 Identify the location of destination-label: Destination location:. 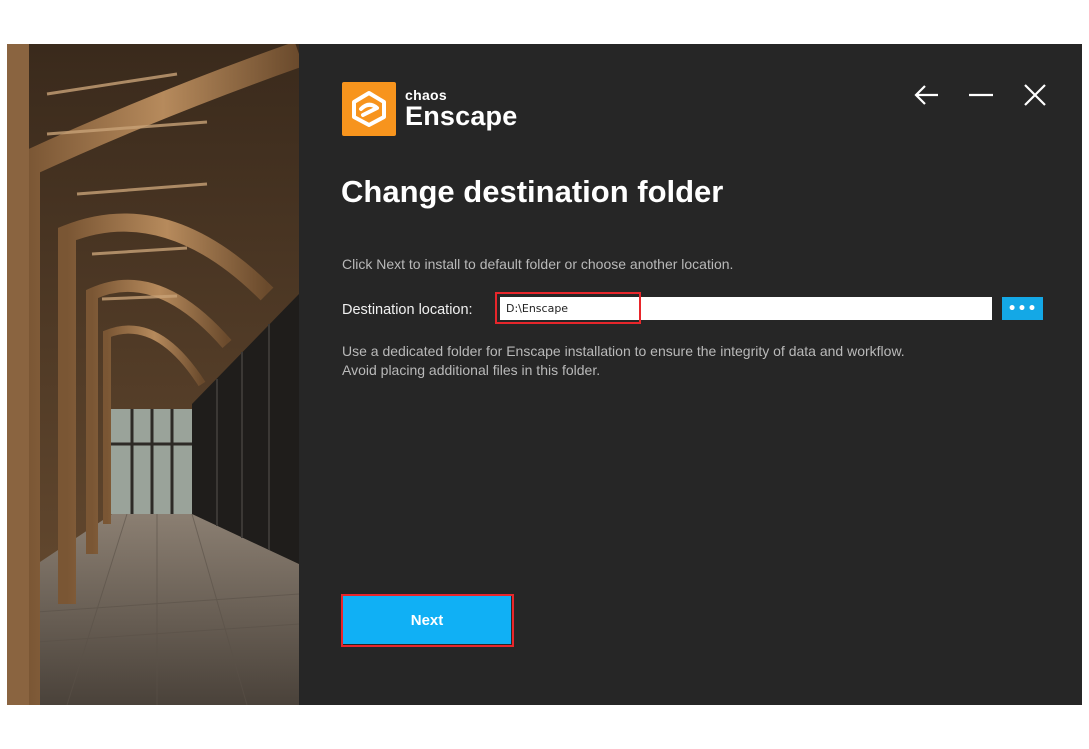
(407, 310).